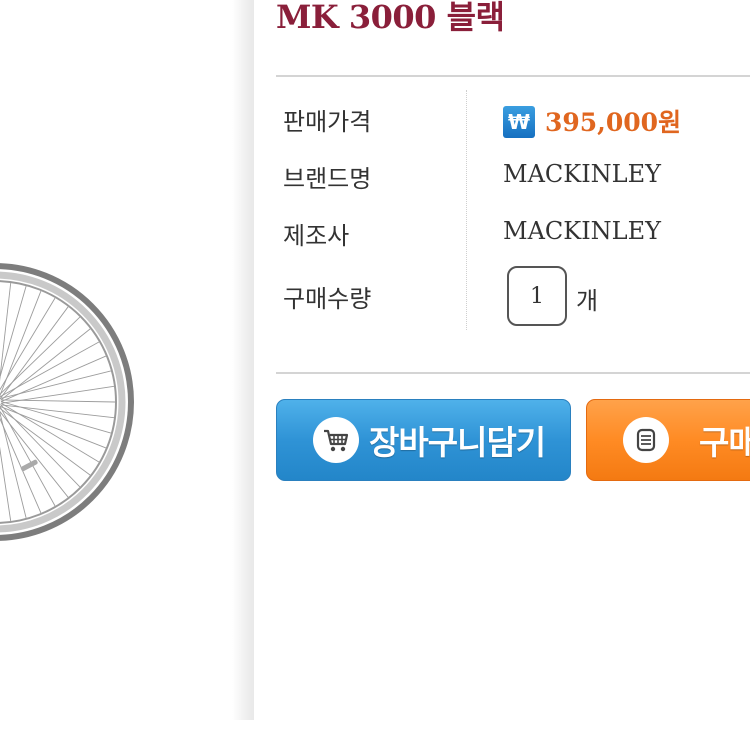  What do you see at coordinates (327, 179) in the screenshot?
I see `brand-label: 브랜드명` at bounding box center [327, 179].